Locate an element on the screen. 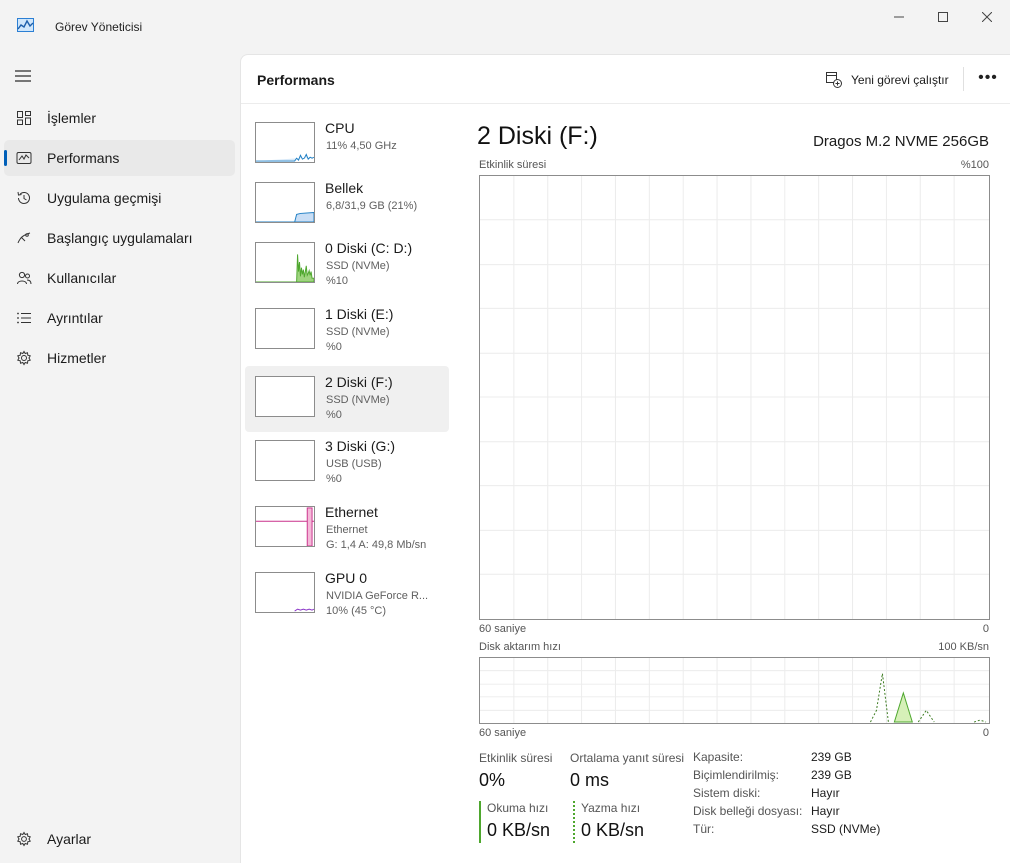 This screenshot has width=1010, height=863. close-icon is located at coordinates (987, 17).